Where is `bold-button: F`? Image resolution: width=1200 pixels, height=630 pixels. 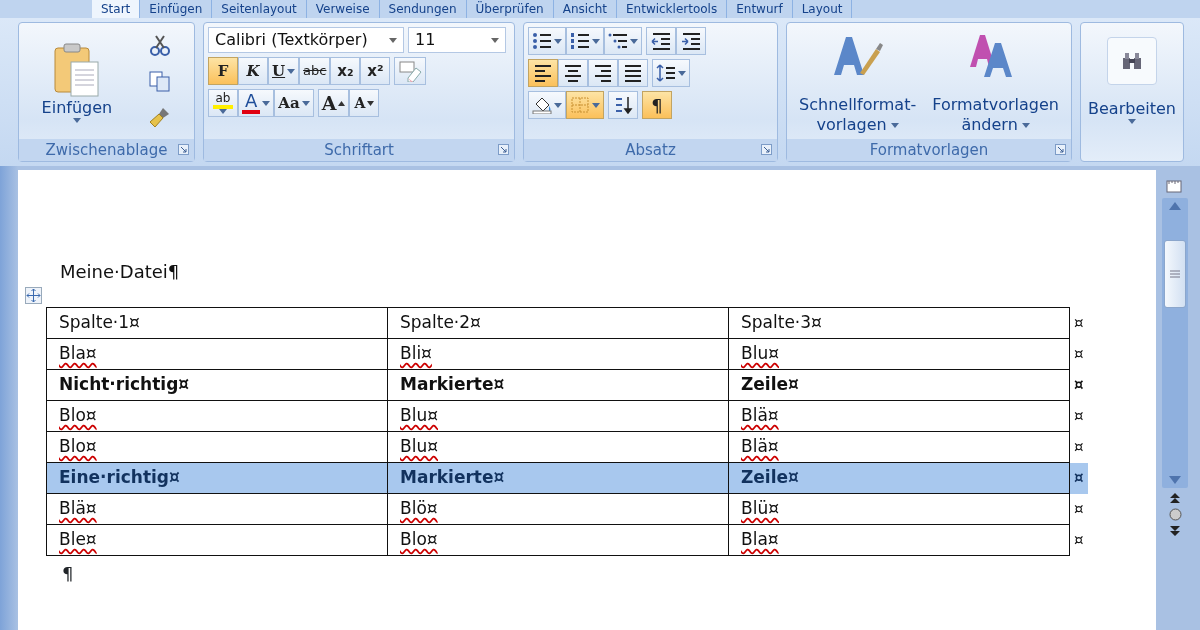
bold-button: F is located at coordinates (223, 71).